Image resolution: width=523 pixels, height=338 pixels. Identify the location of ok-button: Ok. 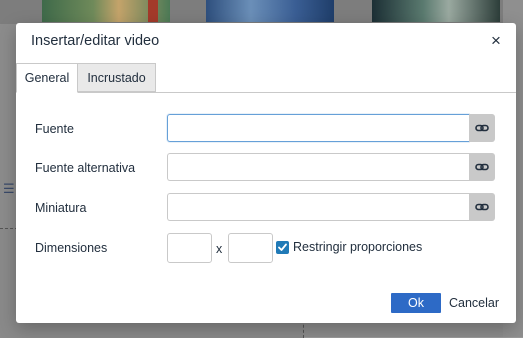
(416, 303).